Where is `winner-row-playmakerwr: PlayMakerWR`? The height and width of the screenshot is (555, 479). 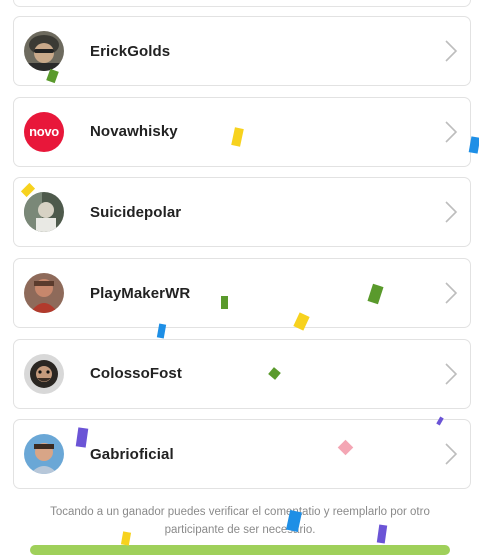
winner-row-playmakerwr: PlayMakerWR is located at coordinates (242, 293).